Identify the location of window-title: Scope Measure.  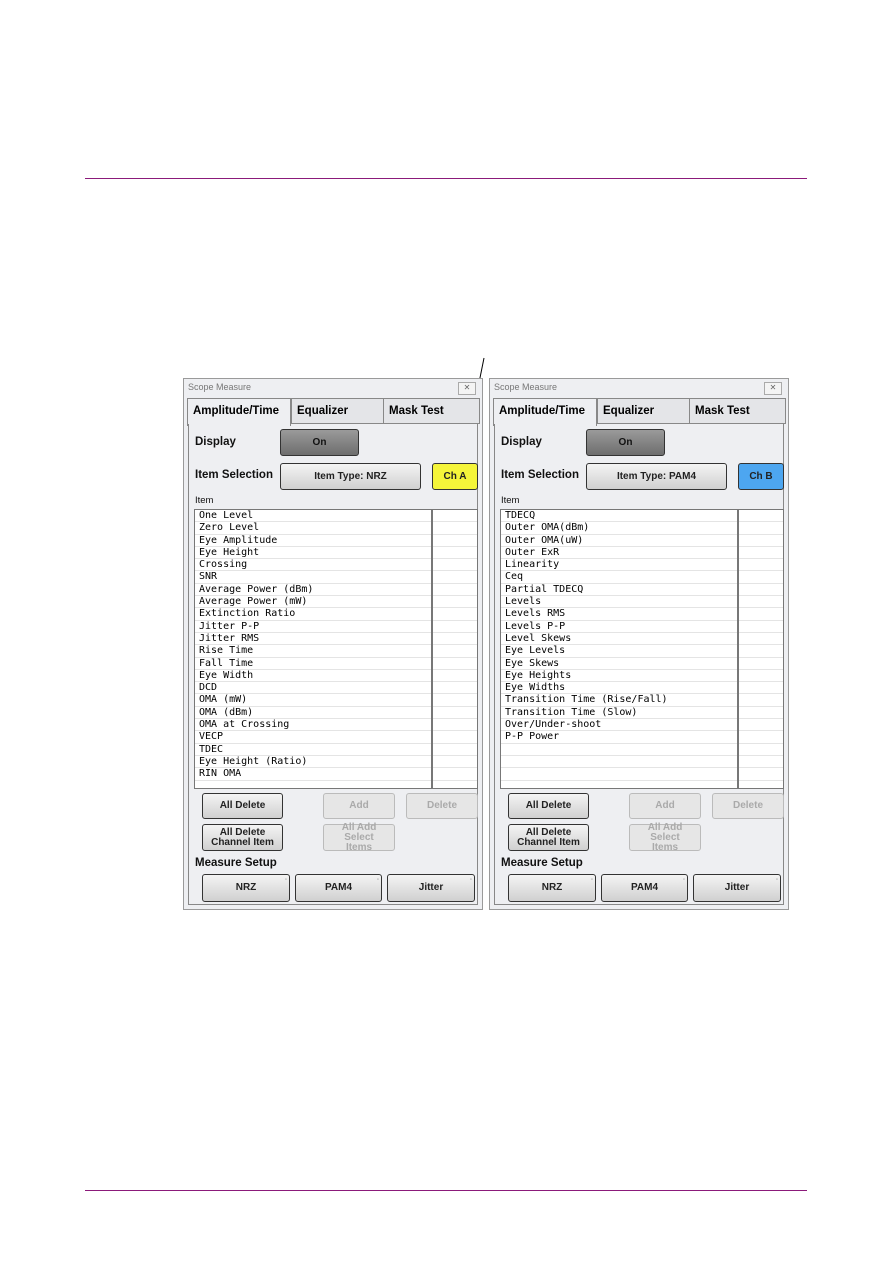
(526, 387).